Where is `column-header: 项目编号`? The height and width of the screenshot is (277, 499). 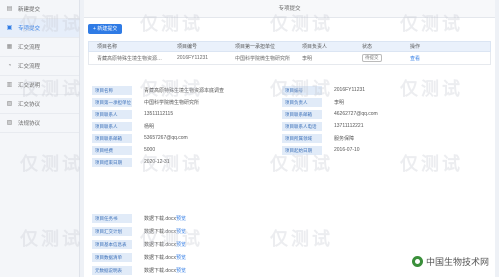 column-header: 项目编号 is located at coordinates (187, 47).